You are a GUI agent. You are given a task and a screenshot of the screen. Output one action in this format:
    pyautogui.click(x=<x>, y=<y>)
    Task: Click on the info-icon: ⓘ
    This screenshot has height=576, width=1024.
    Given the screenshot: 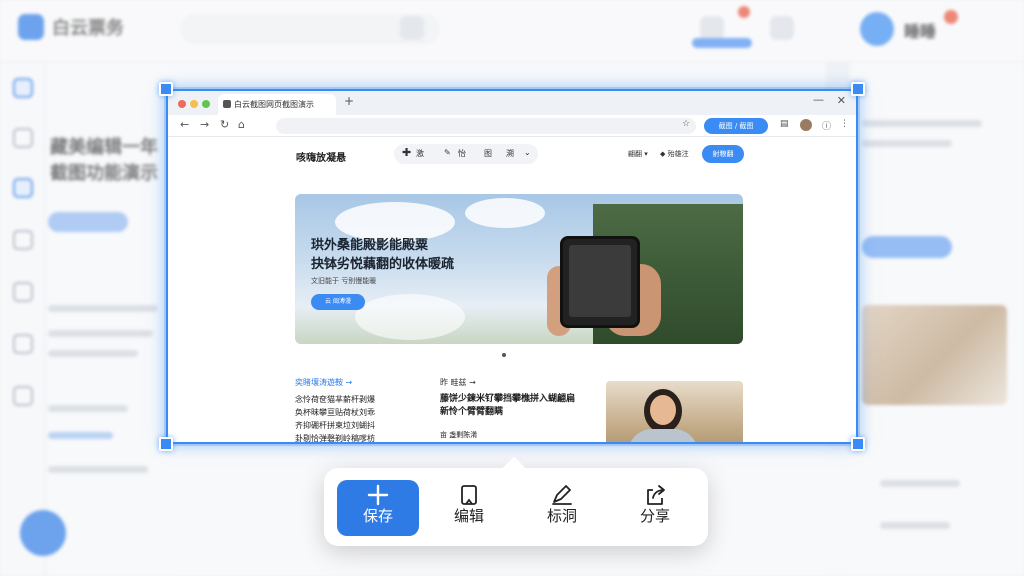 What is the action you would take?
    pyautogui.click(x=826, y=125)
    